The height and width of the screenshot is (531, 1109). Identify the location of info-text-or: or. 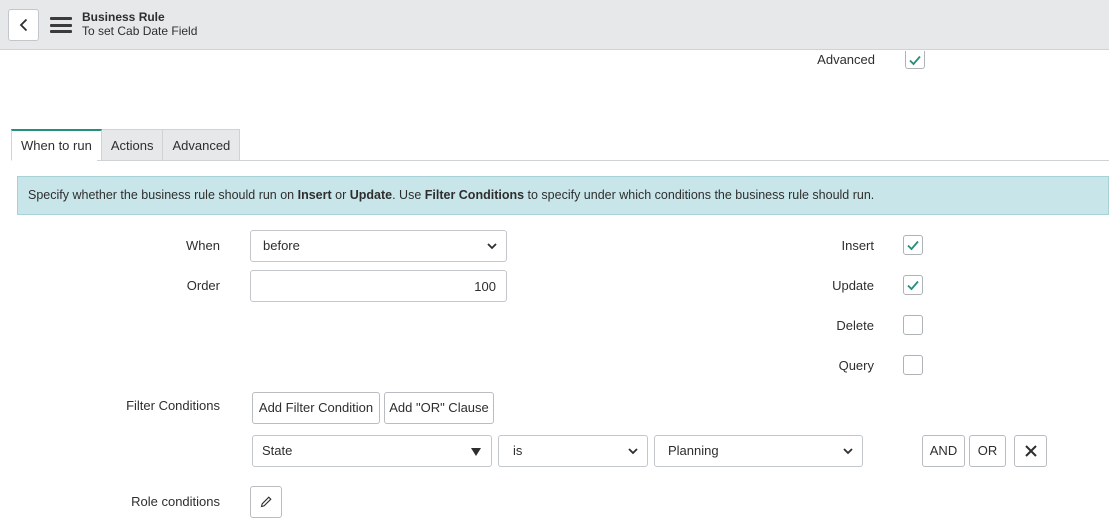
(340, 195).